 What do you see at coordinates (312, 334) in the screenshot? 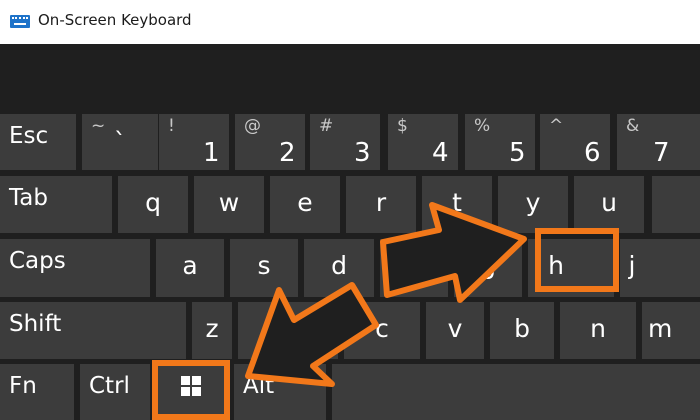
I see `arrow-double-diagonal-icon` at bounding box center [312, 334].